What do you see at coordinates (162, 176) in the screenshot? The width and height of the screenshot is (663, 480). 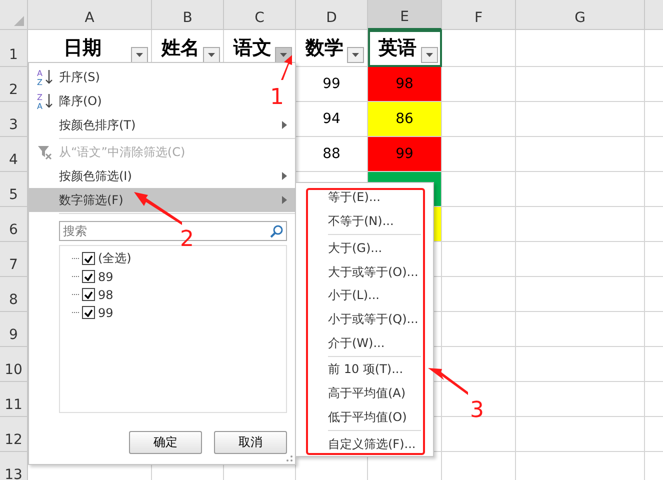 I see `menu-item: 按颜色筛选(I)` at bounding box center [162, 176].